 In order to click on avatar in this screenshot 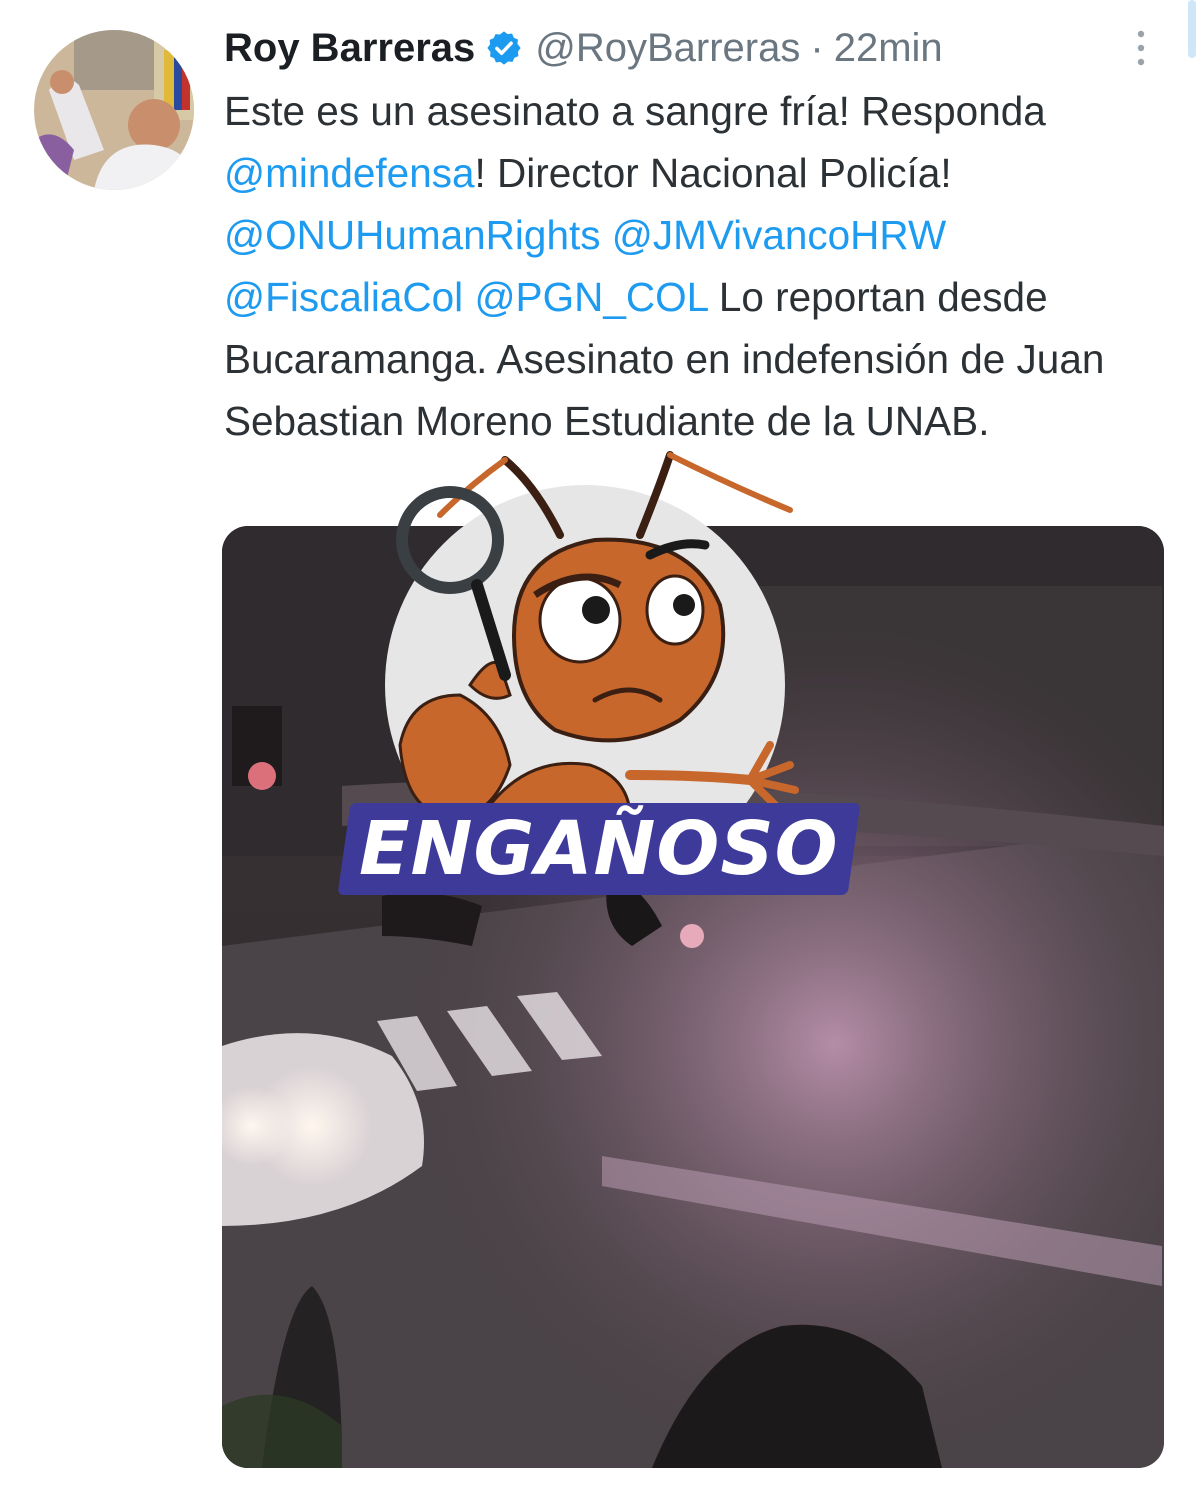, I will do `click(114, 110)`.